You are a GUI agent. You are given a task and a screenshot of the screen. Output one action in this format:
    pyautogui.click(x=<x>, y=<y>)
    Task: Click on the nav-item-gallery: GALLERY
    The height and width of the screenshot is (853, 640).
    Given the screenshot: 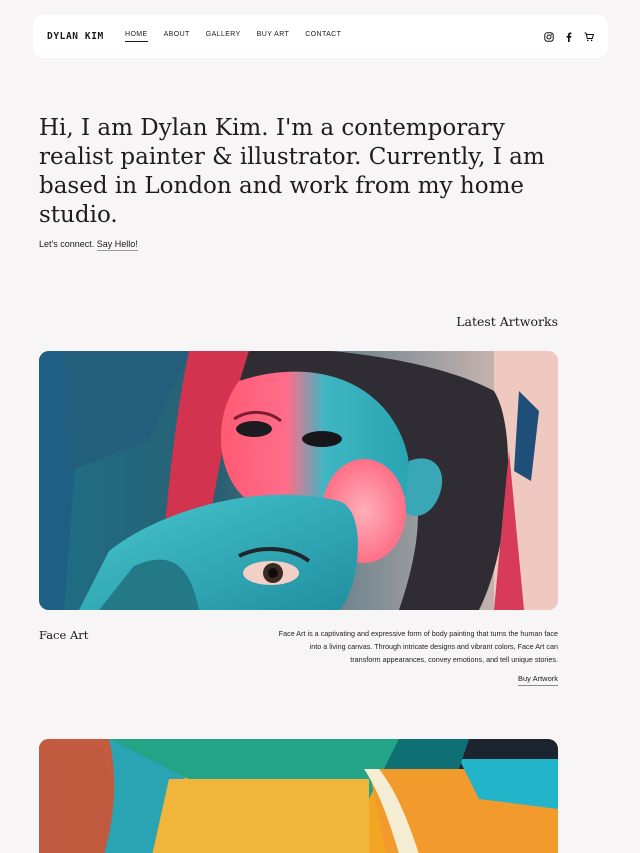 What is the action you would take?
    pyautogui.click(x=223, y=36)
    